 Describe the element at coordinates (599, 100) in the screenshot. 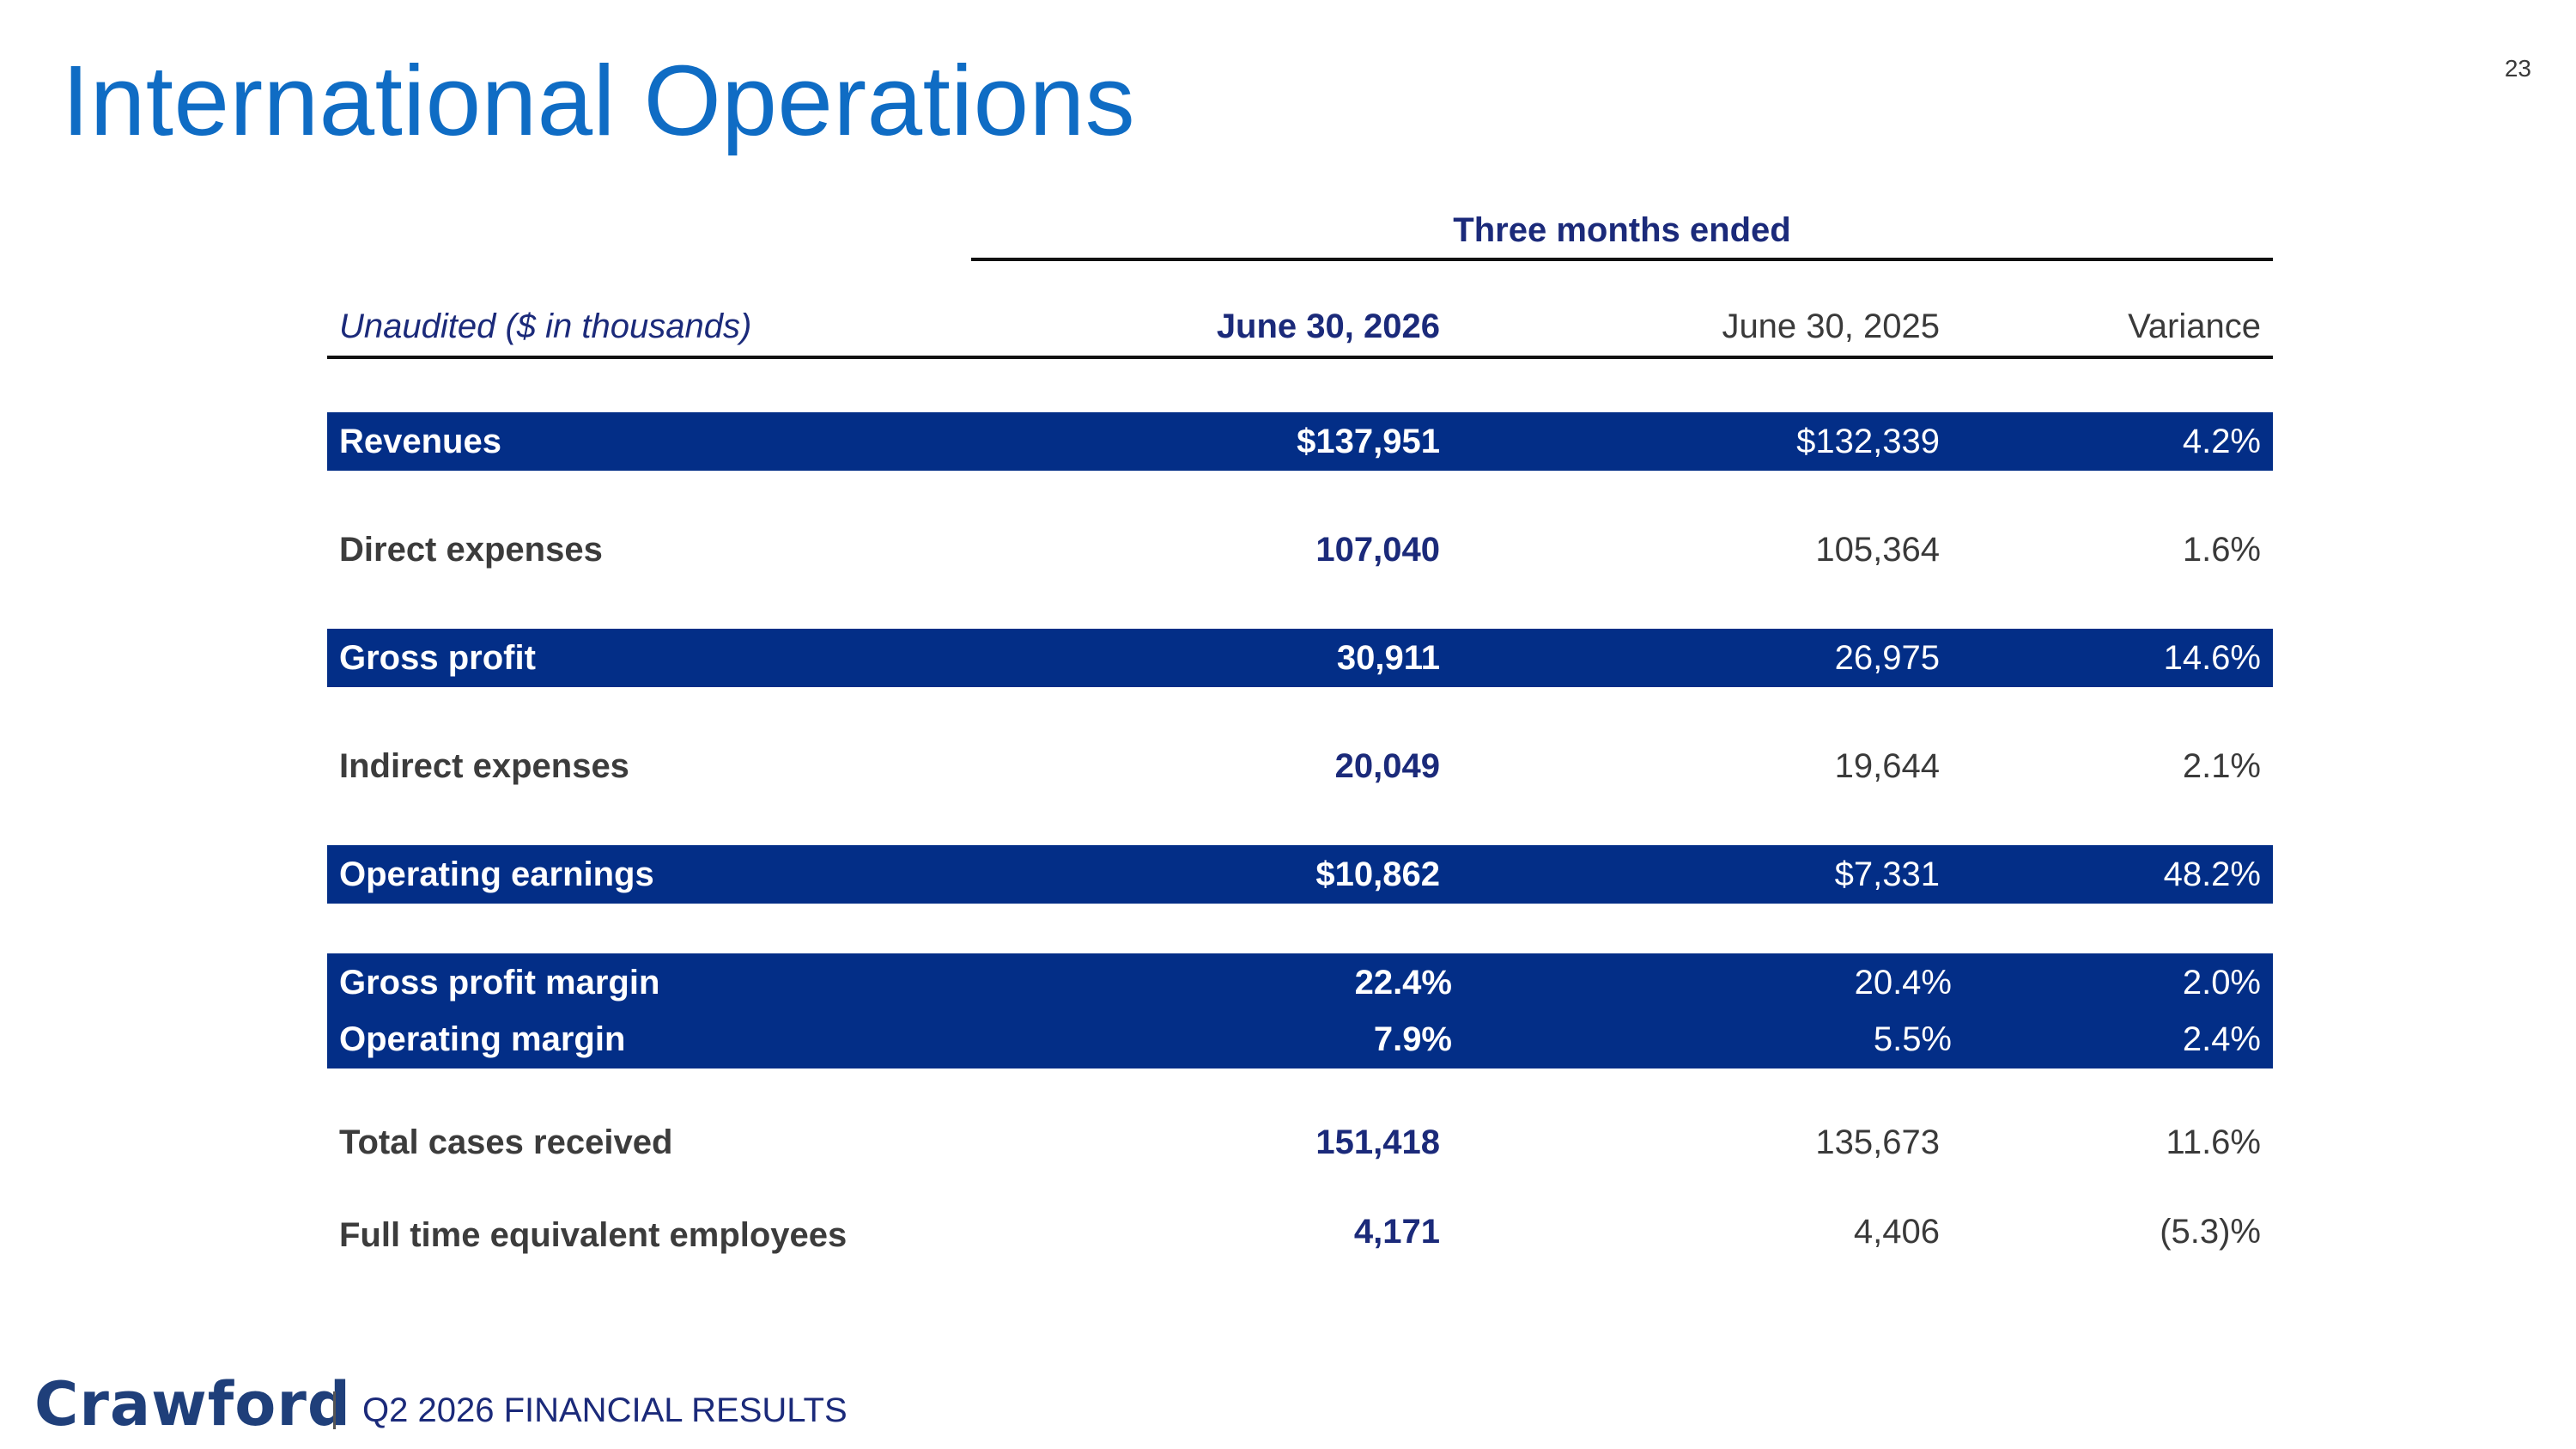

I see `page-title: International Operations` at that location.